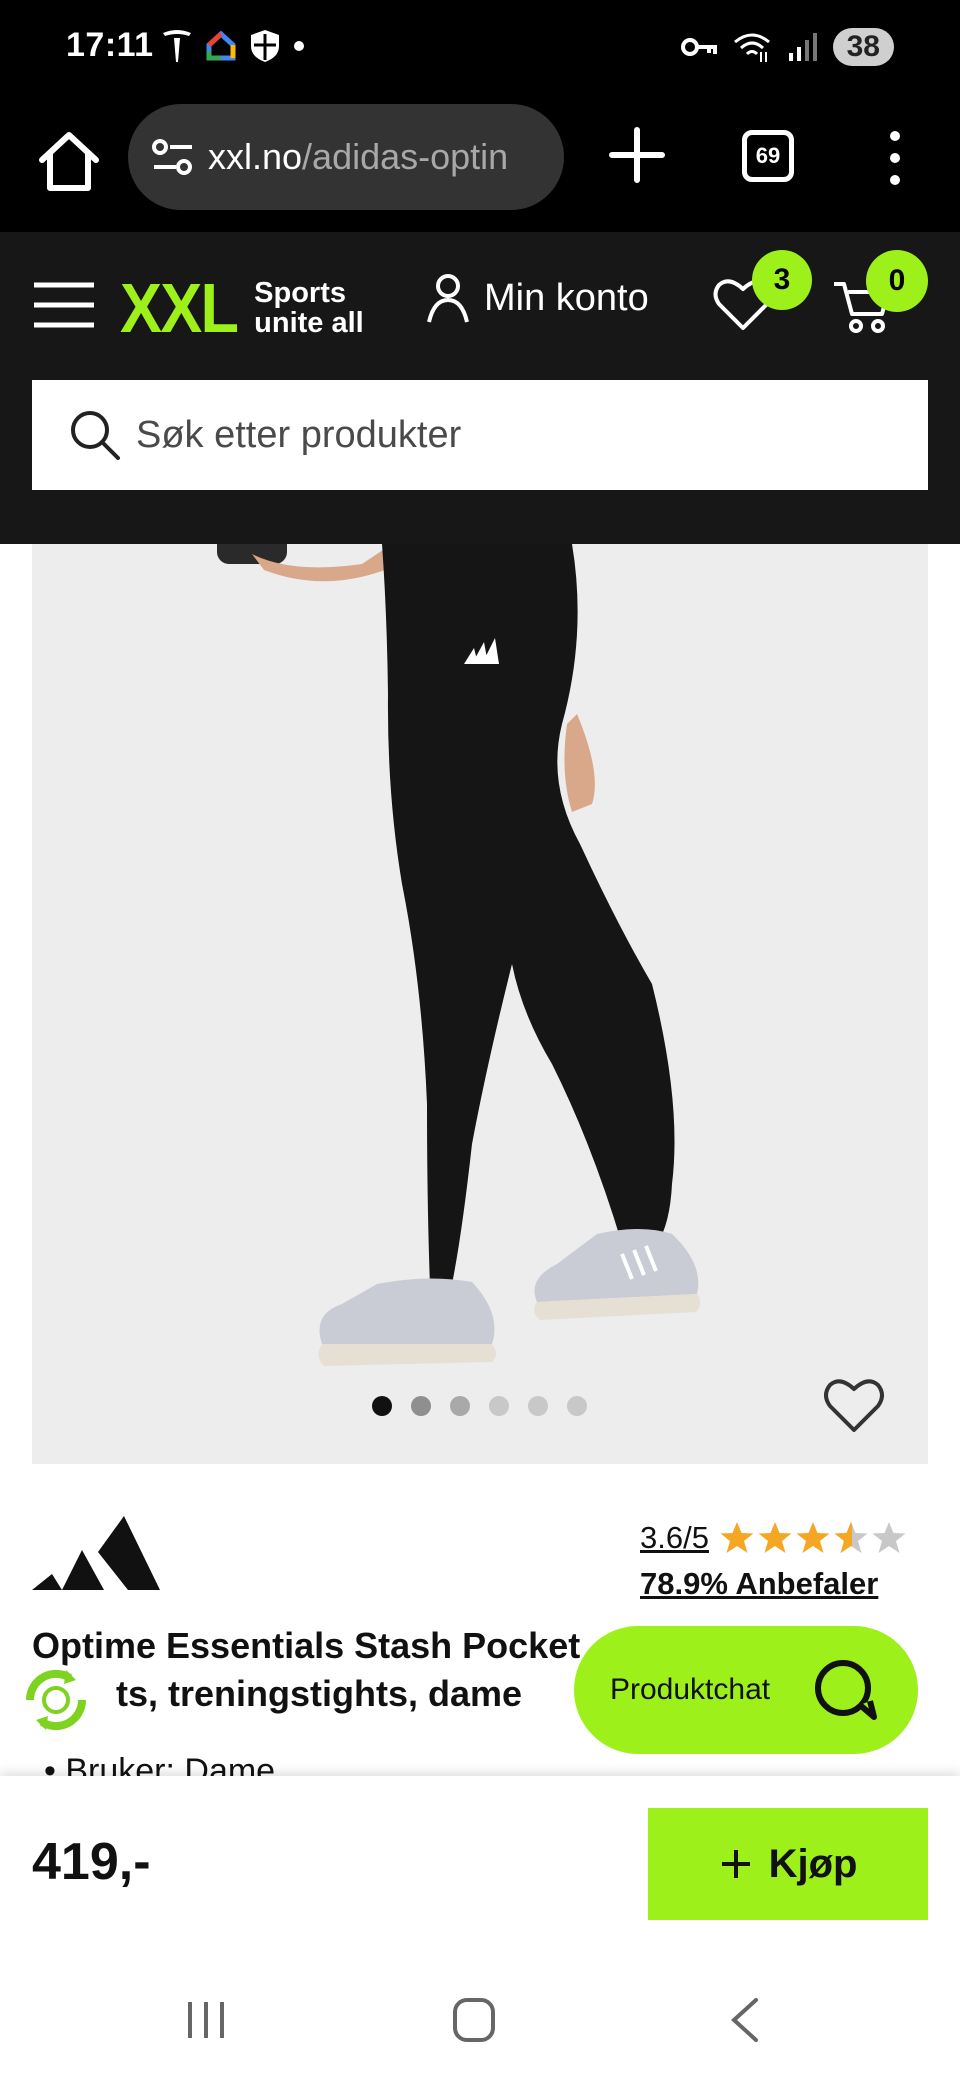  Describe the element at coordinates (813, 1863) in the screenshot. I see `buy-label: Kjøp` at that location.